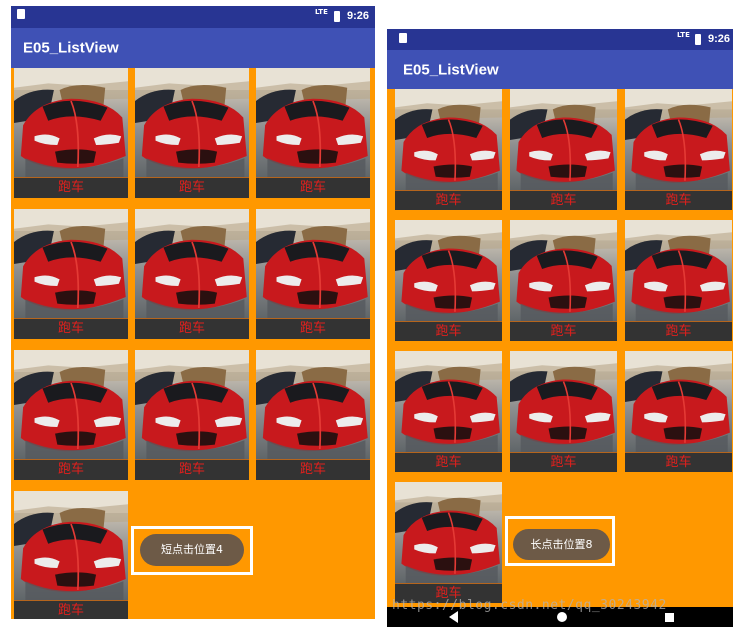 Image resolution: width=733 pixels, height=627 pixels. I want to click on toast-message: 长点击位置8, so click(561, 544).